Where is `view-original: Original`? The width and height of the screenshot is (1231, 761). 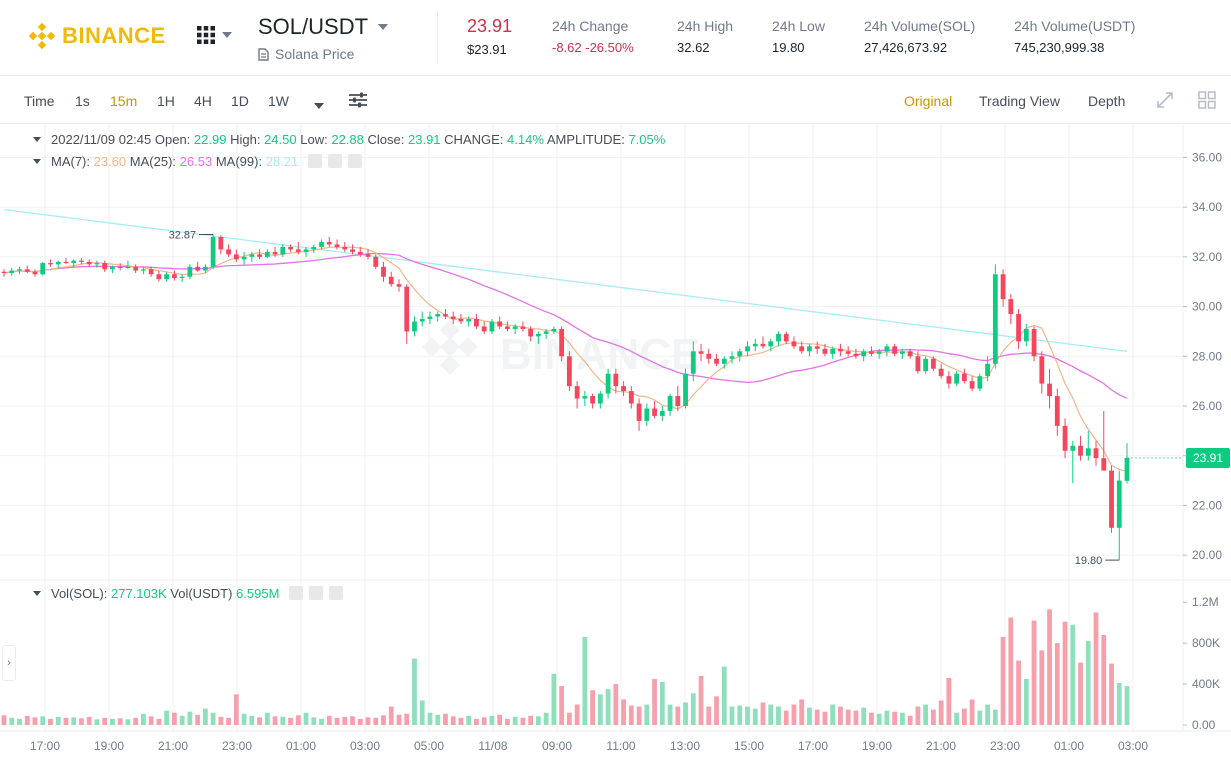
view-original: Original is located at coordinates (928, 101).